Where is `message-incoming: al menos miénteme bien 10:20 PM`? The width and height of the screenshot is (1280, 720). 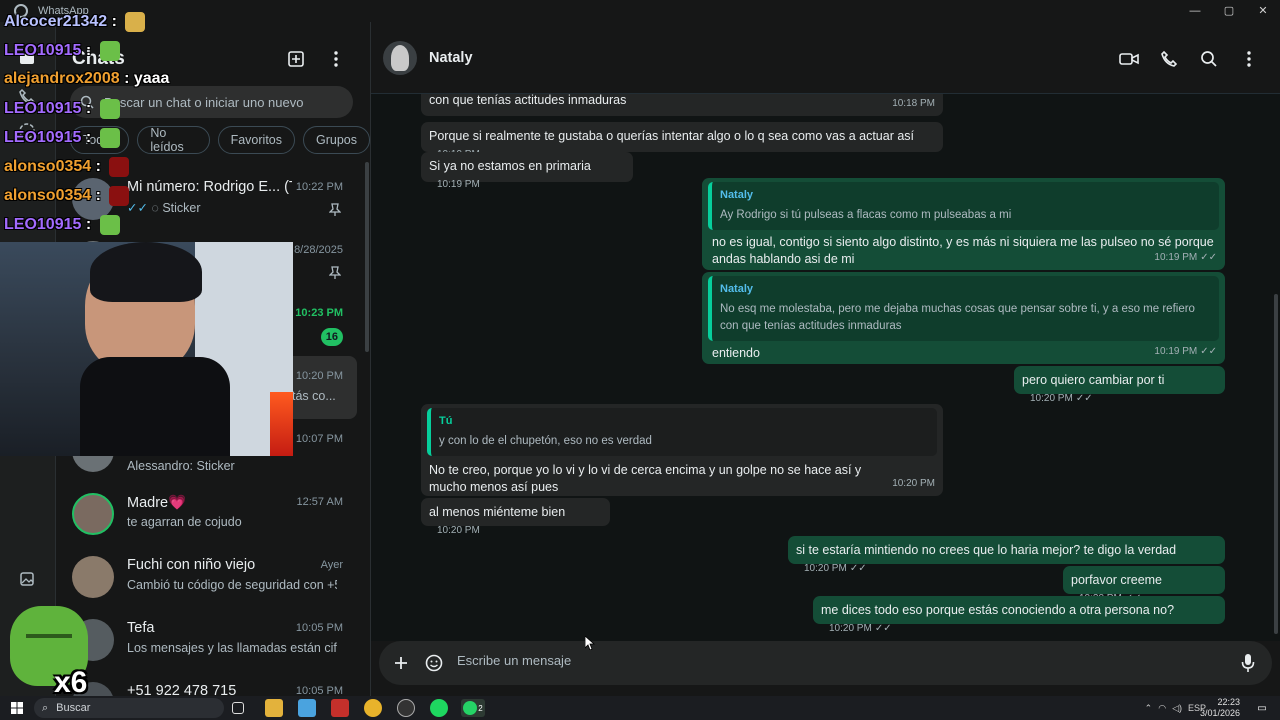 message-incoming: al menos miénteme bien 10:20 PM is located at coordinates (515, 517).